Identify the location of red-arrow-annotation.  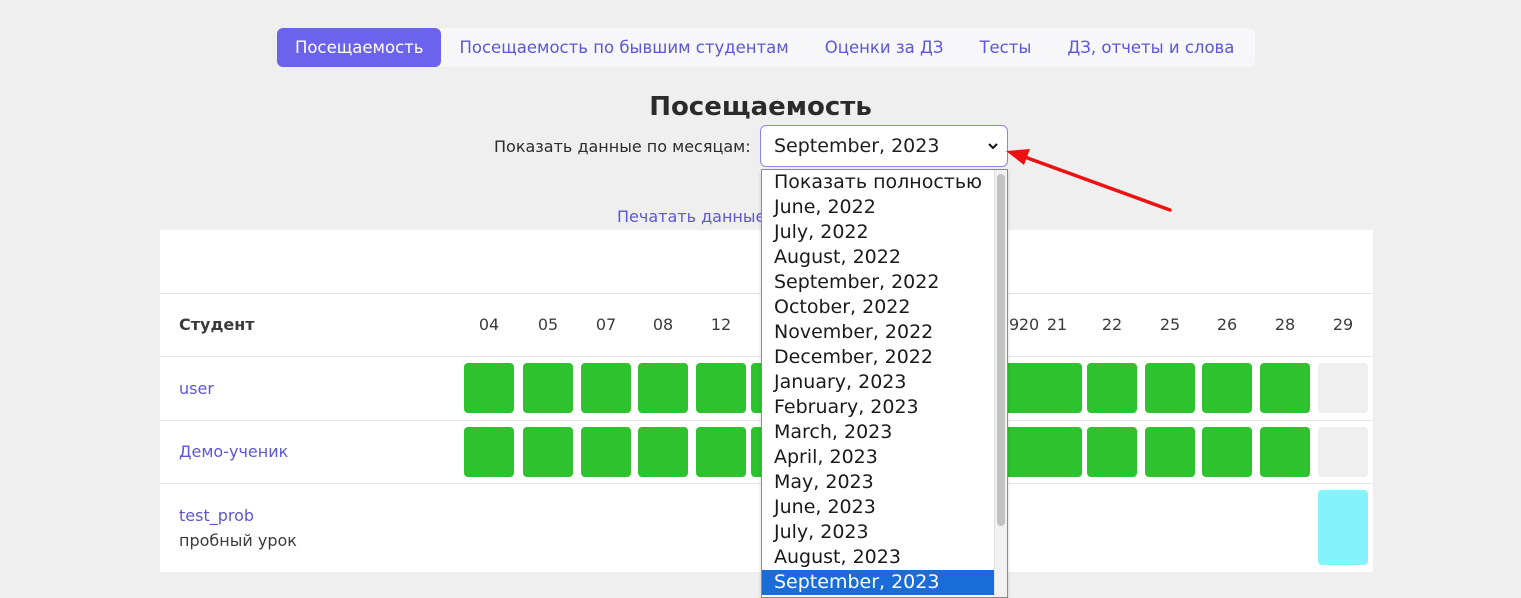
(1089, 180).